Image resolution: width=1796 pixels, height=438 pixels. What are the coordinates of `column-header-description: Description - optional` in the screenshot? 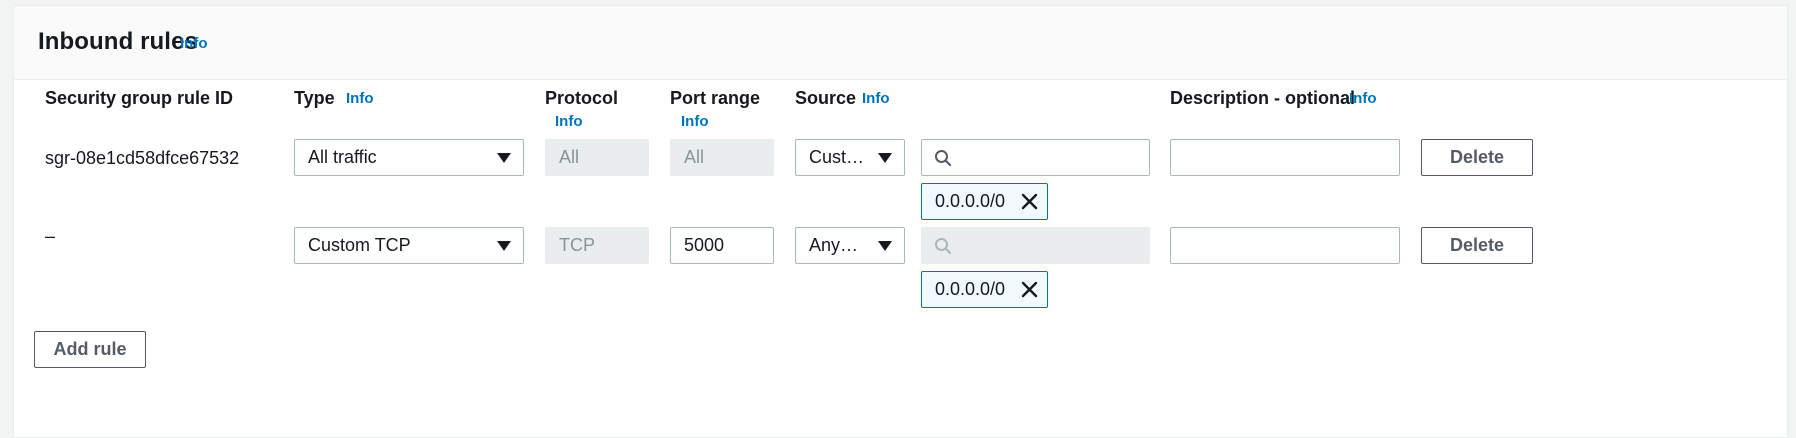 It's located at (1263, 98).